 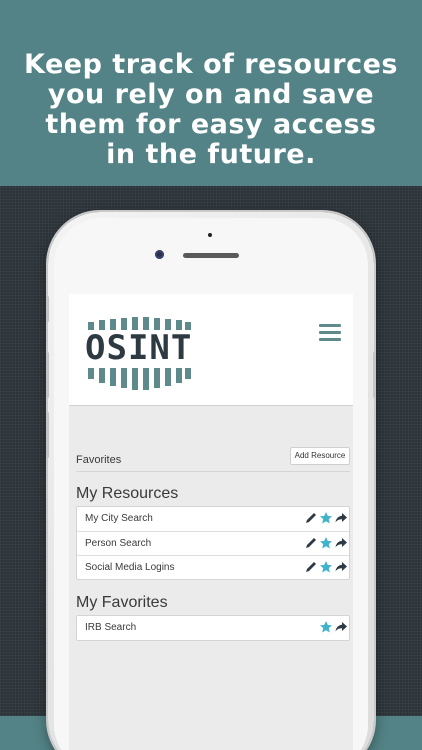 I want to click on list-item: Social Media Logins, so click(x=213, y=567).